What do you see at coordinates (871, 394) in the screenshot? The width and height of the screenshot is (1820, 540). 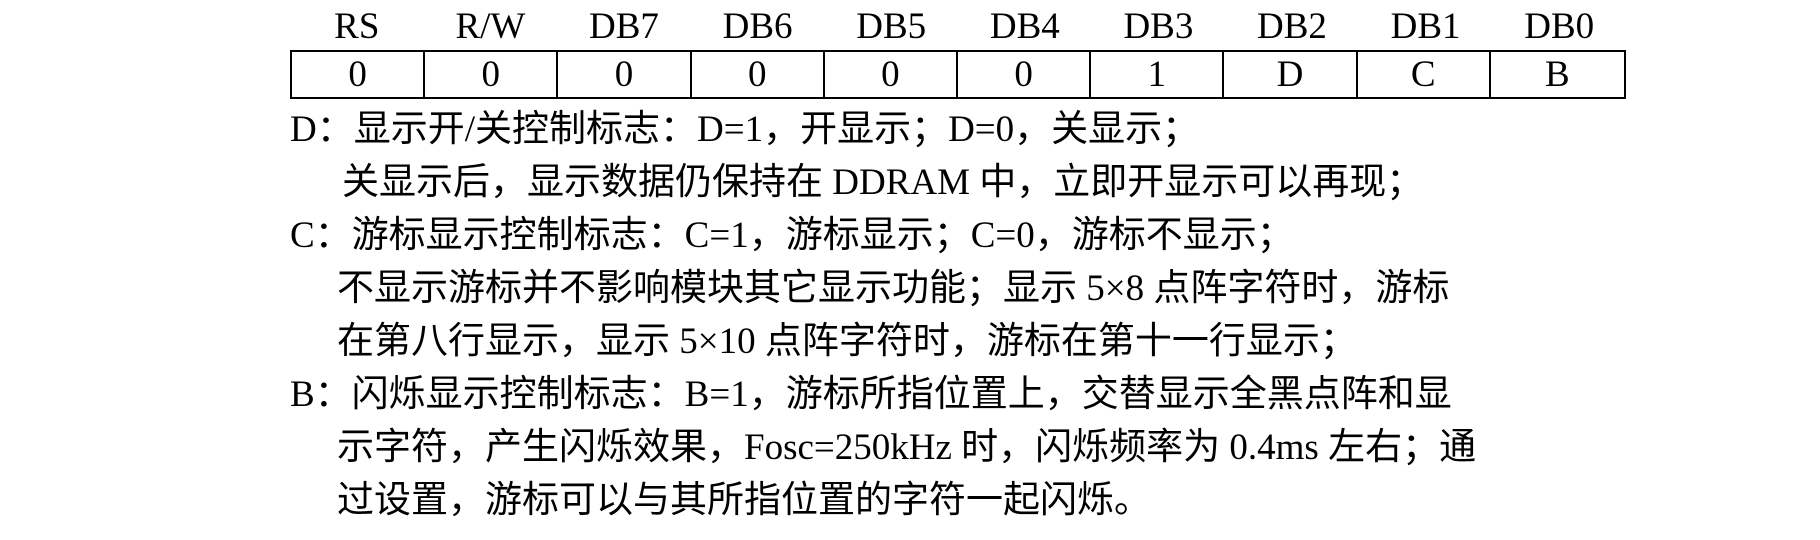 I see `b-flag-title: B：闪烁显示控制标志：B=1，游标所指位置上，交替显示全黑点阵和显` at bounding box center [871, 394].